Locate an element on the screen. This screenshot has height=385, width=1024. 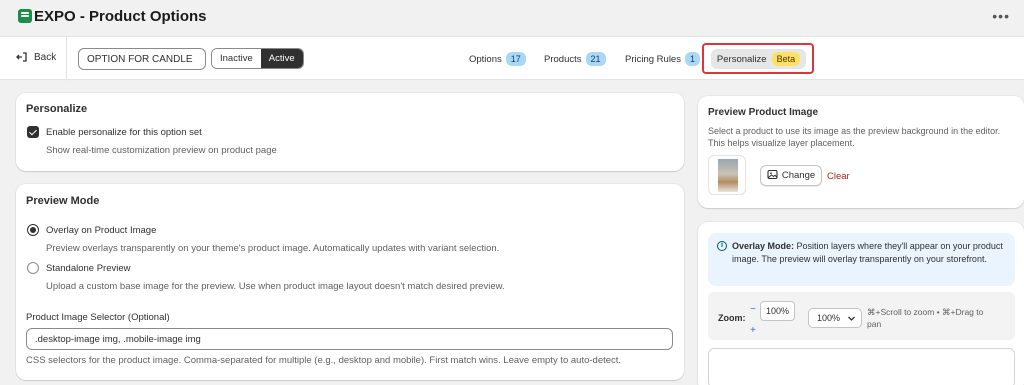
overlay-radio is located at coordinates (33, 230).